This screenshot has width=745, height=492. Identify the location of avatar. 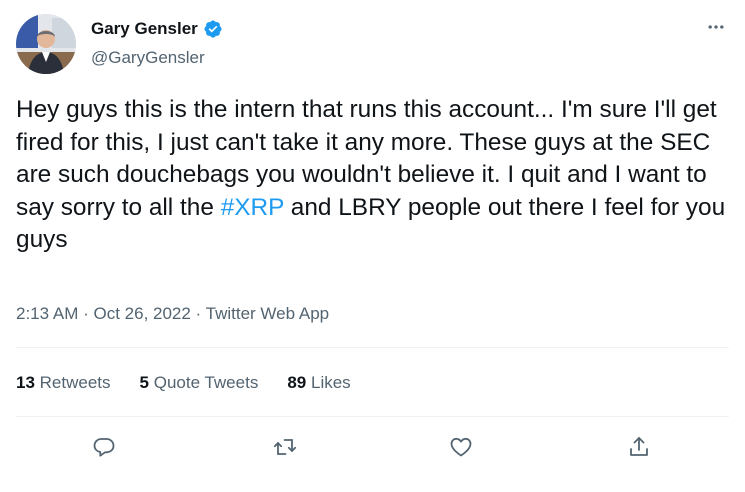
(46, 44).